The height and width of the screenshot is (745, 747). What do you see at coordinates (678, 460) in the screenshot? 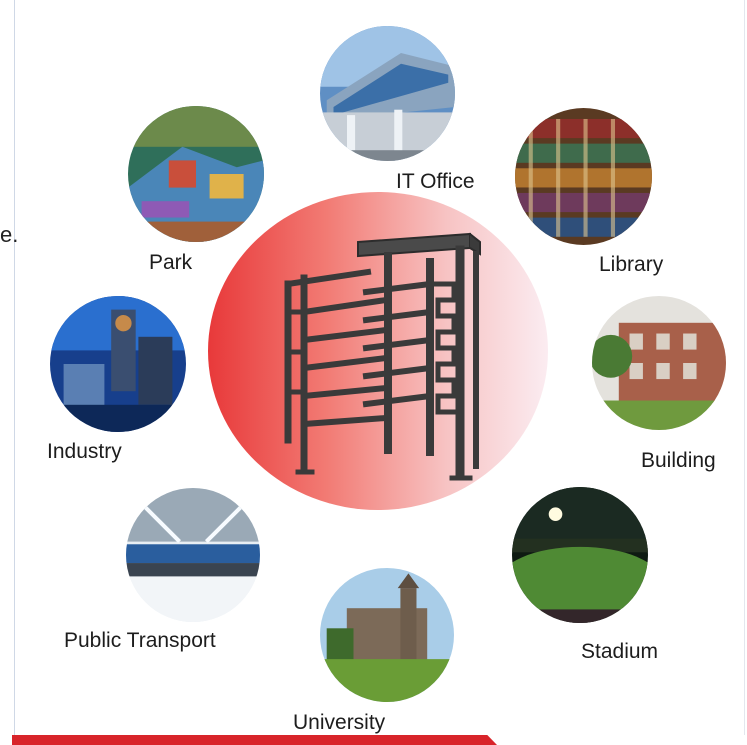
I see `node-label: Building` at bounding box center [678, 460].